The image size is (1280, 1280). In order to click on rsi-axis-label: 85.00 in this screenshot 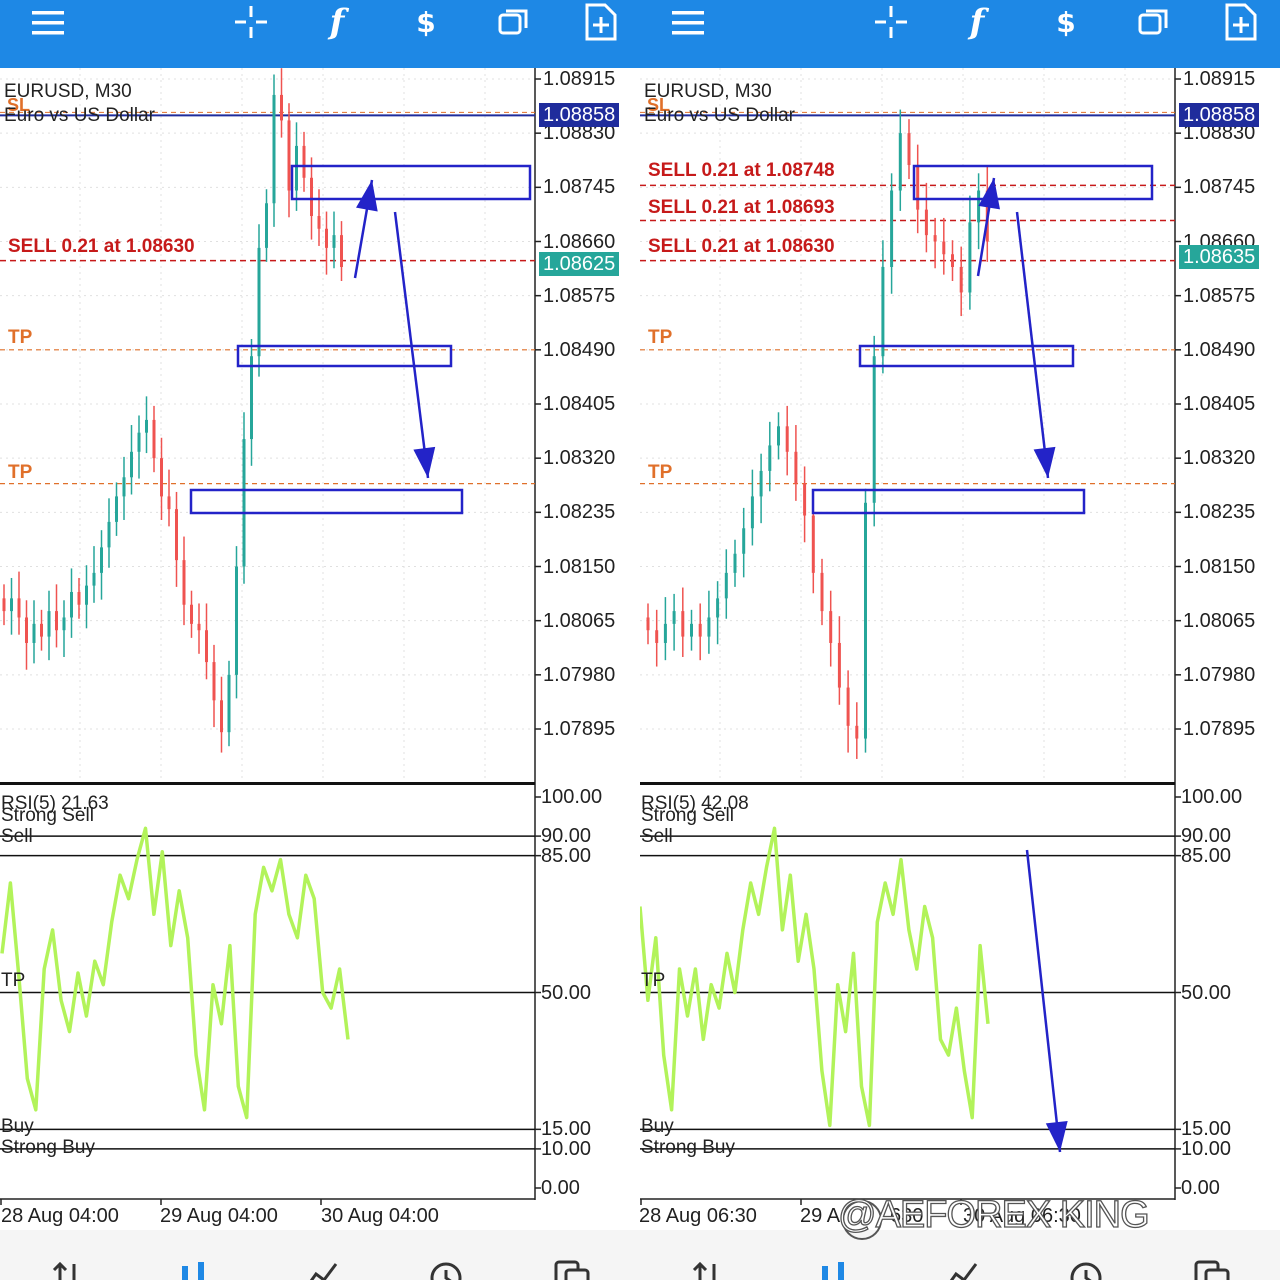, I will do `click(566, 855)`.